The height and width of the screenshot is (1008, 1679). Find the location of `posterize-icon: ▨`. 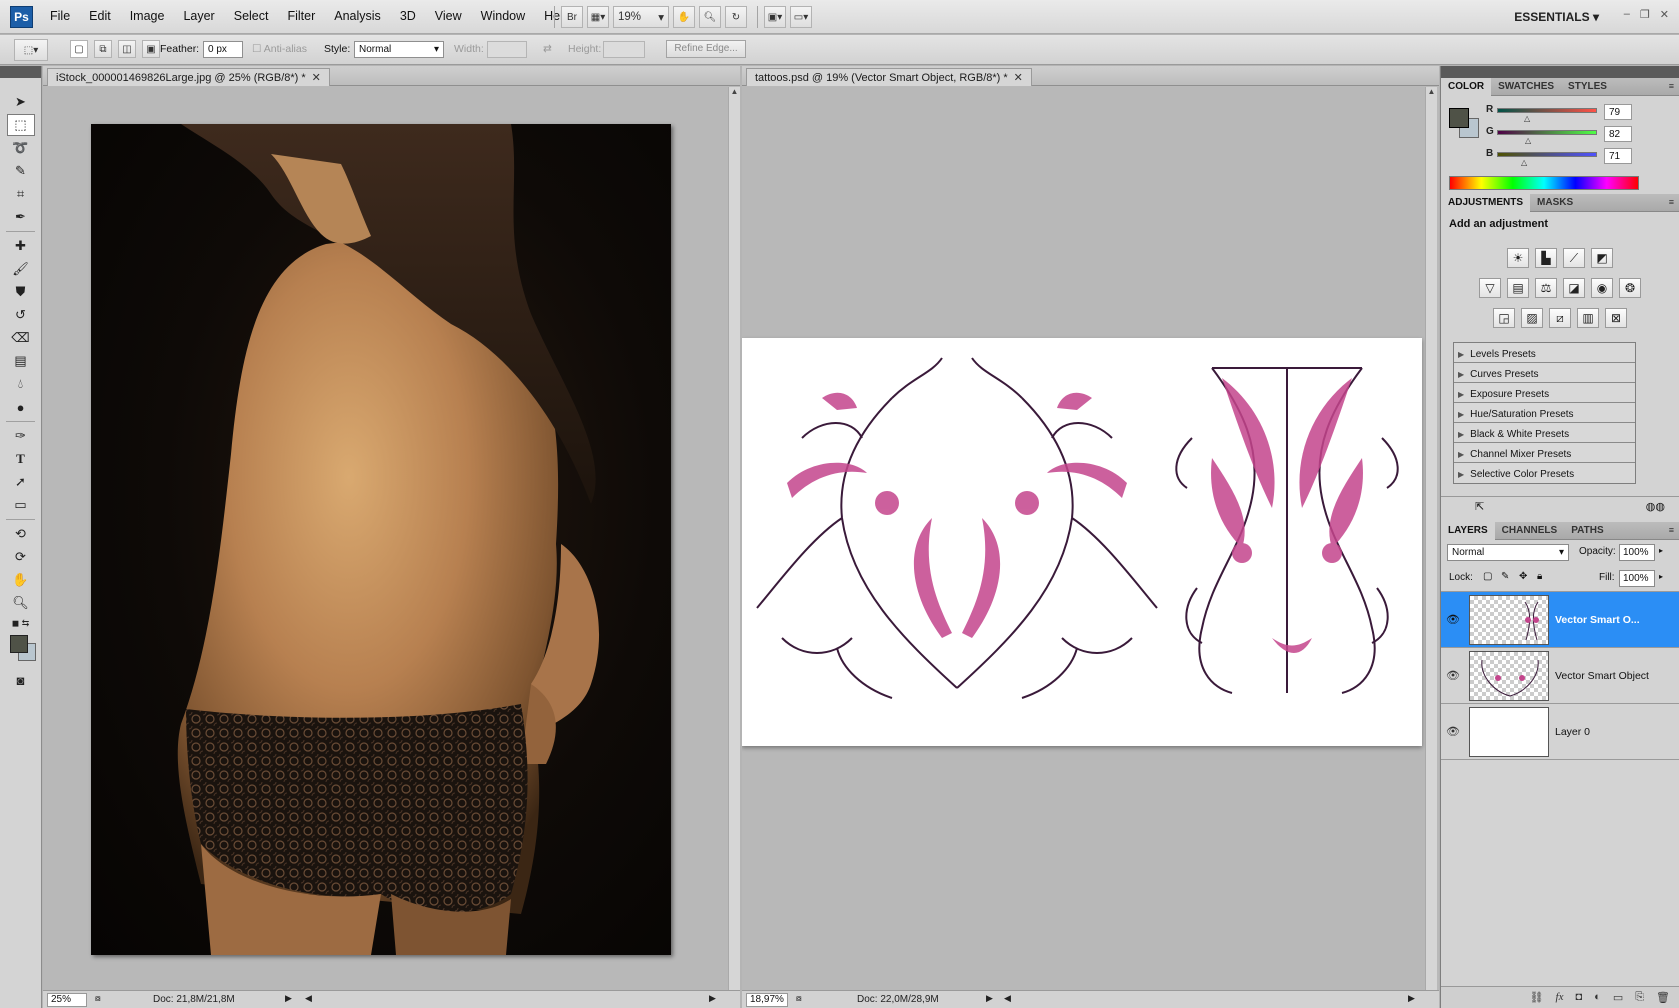

posterize-icon: ▨ is located at coordinates (1532, 318).